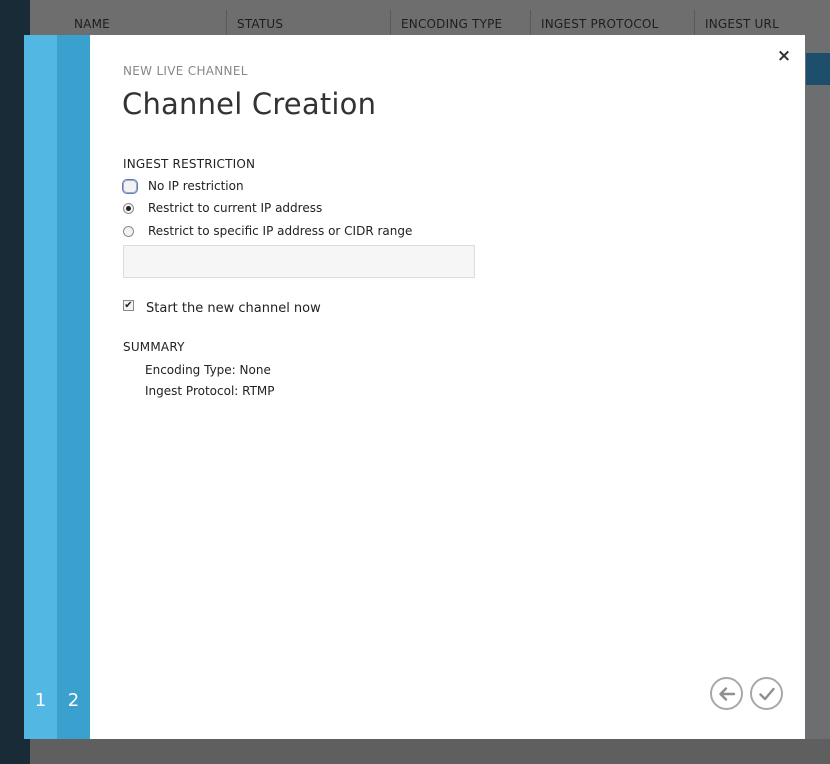 The width and height of the screenshot is (830, 764). What do you see at coordinates (128, 305) in the screenshot?
I see `start-channel-checkbox: ✔` at bounding box center [128, 305].